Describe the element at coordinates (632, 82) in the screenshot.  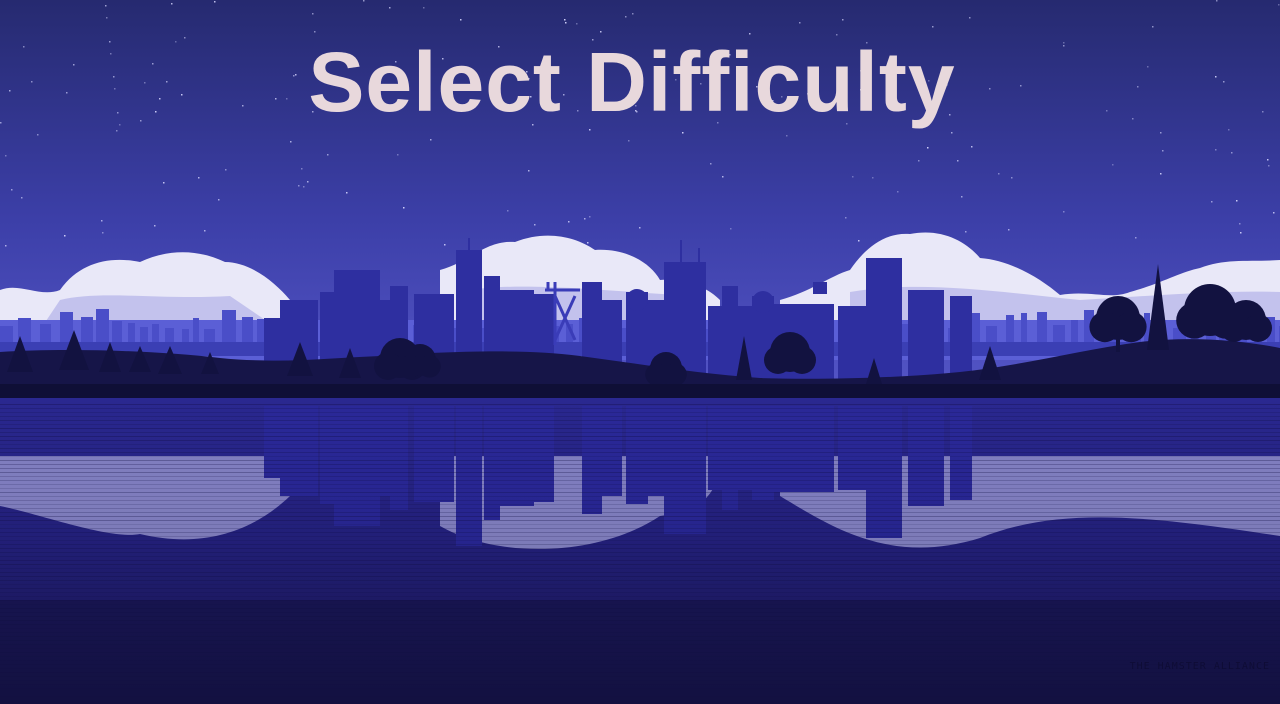
I see `page-title: Select Difficulty` at that location.